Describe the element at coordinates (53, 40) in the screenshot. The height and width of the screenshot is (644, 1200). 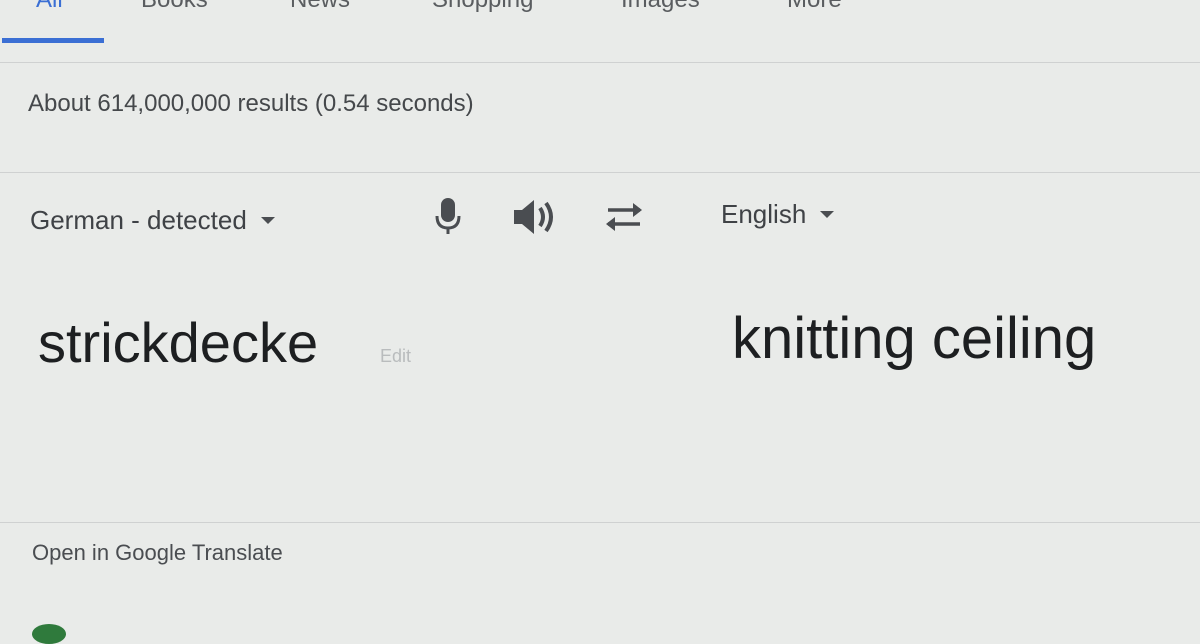
I see `active-tab-indicator` at that location.